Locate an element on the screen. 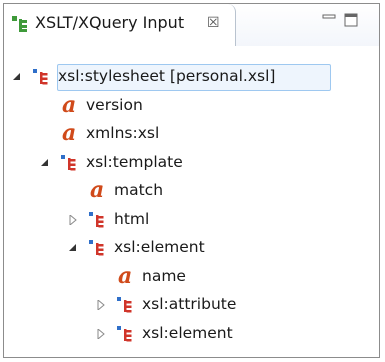  xslt-input-icon is located at coordinates (19, 24).